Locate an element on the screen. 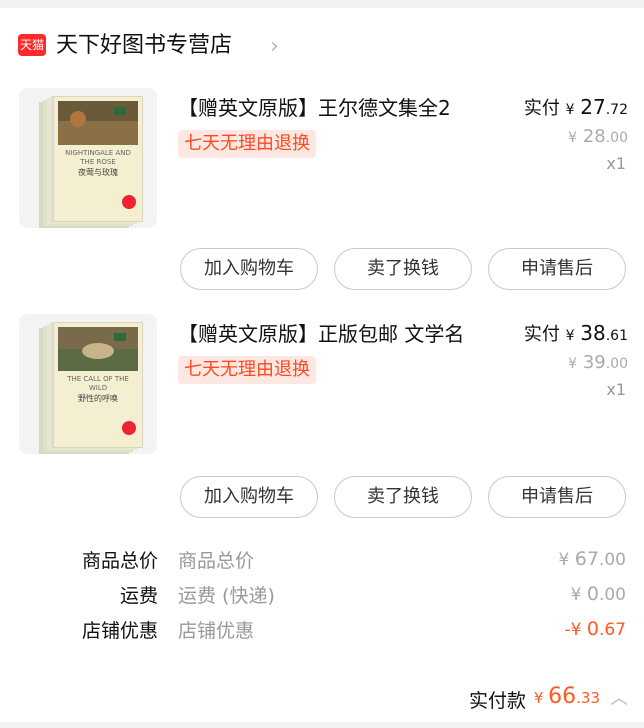 This screenshot has width=644, height=728. cover-english-title: NIGHTINGALE AND THE ROSE is located at coordinates (98, 157).